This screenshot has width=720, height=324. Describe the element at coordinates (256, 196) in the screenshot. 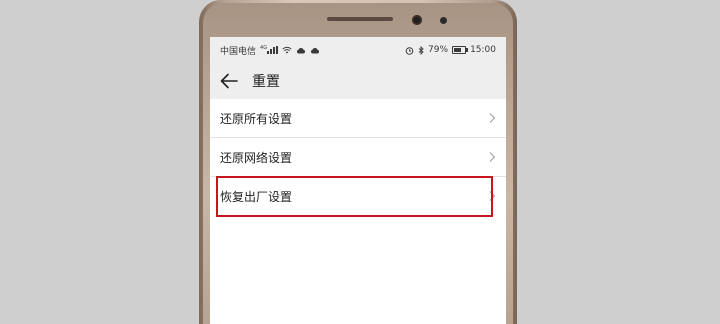

I see `settings-item-label: 恢复出厂设置` at that location.